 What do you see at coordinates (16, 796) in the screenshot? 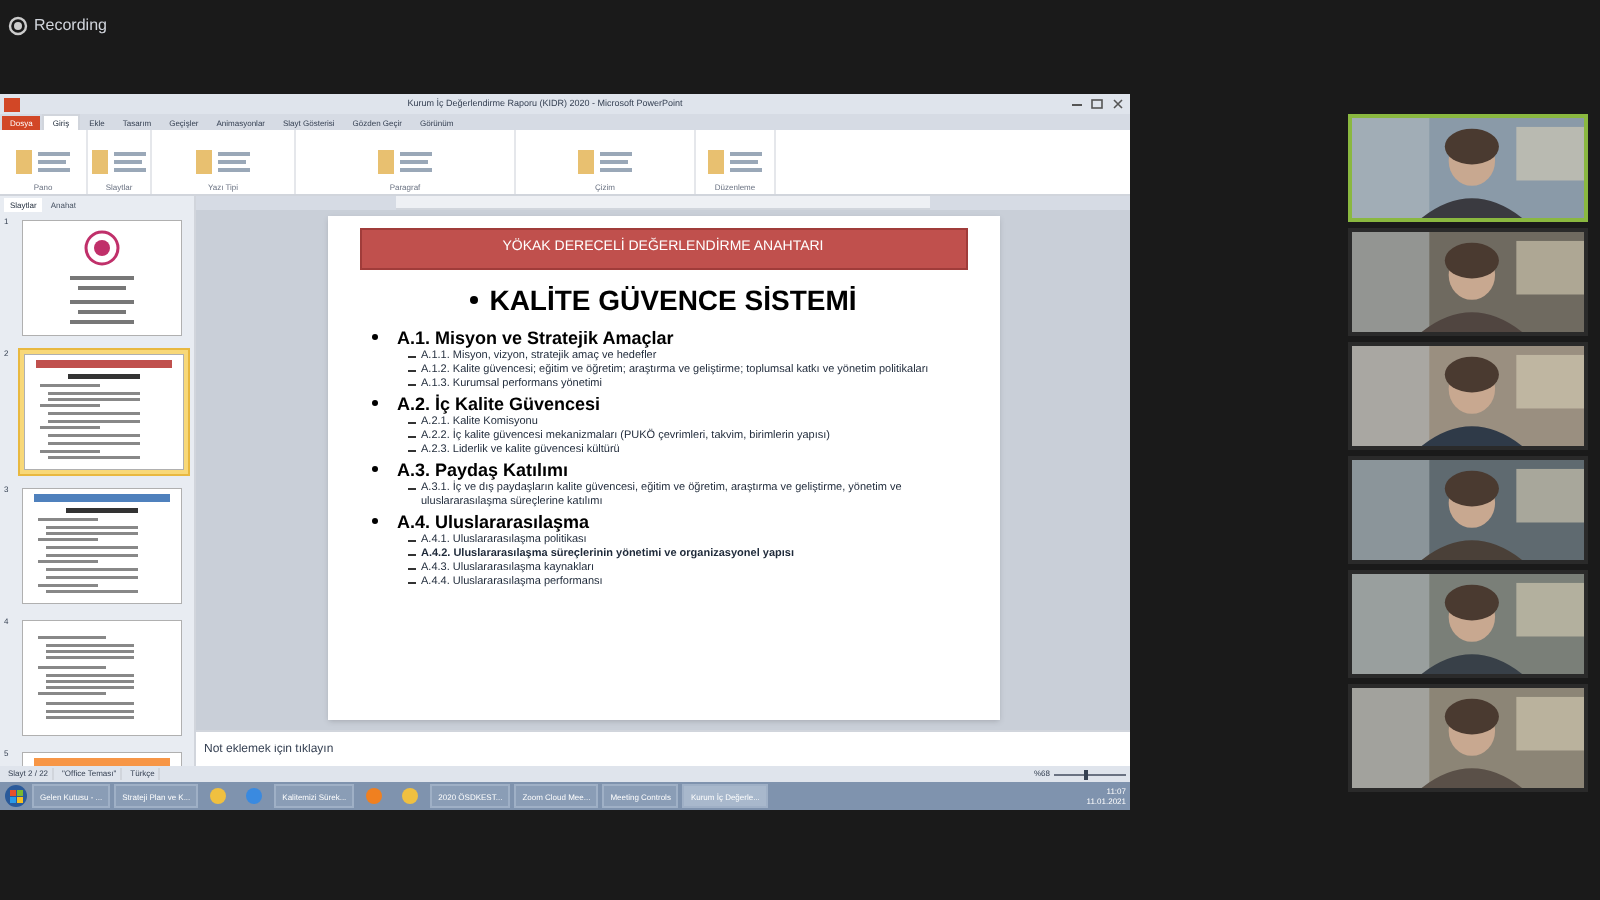
I see `start-icon` at bounding box center [16, 796].